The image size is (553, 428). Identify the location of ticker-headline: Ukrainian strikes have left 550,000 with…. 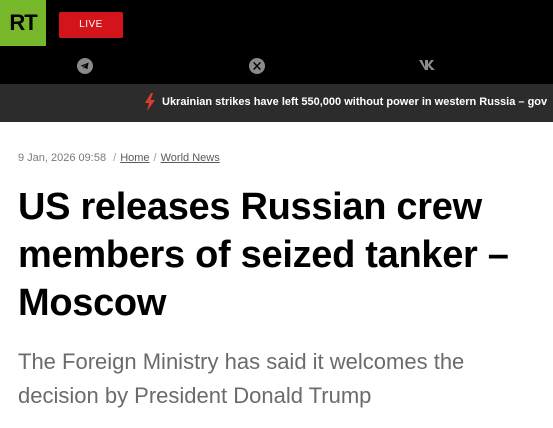
(354, 102).